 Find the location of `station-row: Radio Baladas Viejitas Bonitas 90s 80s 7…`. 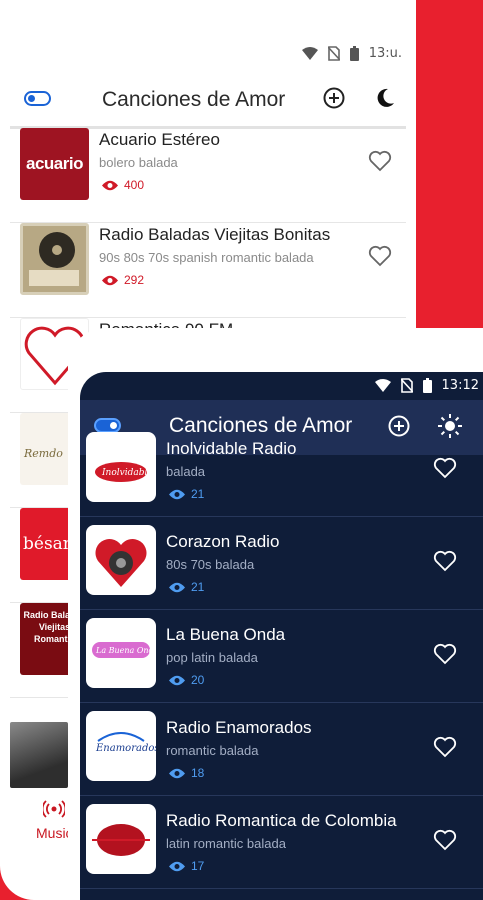

station-row: Radio Baladas Viejitas Bonitas 90s 80s 7… is located at coordinates (208, 270).